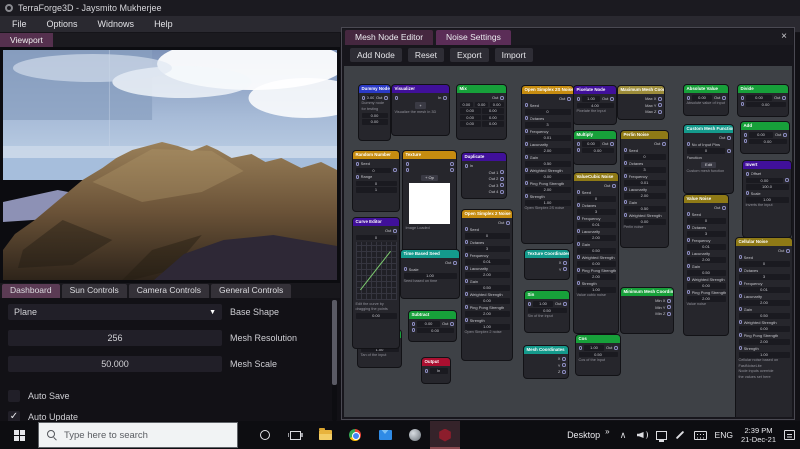 The height and width of the screenshot is (449, 800). Describe the element at coordinates (432, 326) in the screenshot. I see `node-subtract: Subtract 0.00 Out 0.00` at that location.